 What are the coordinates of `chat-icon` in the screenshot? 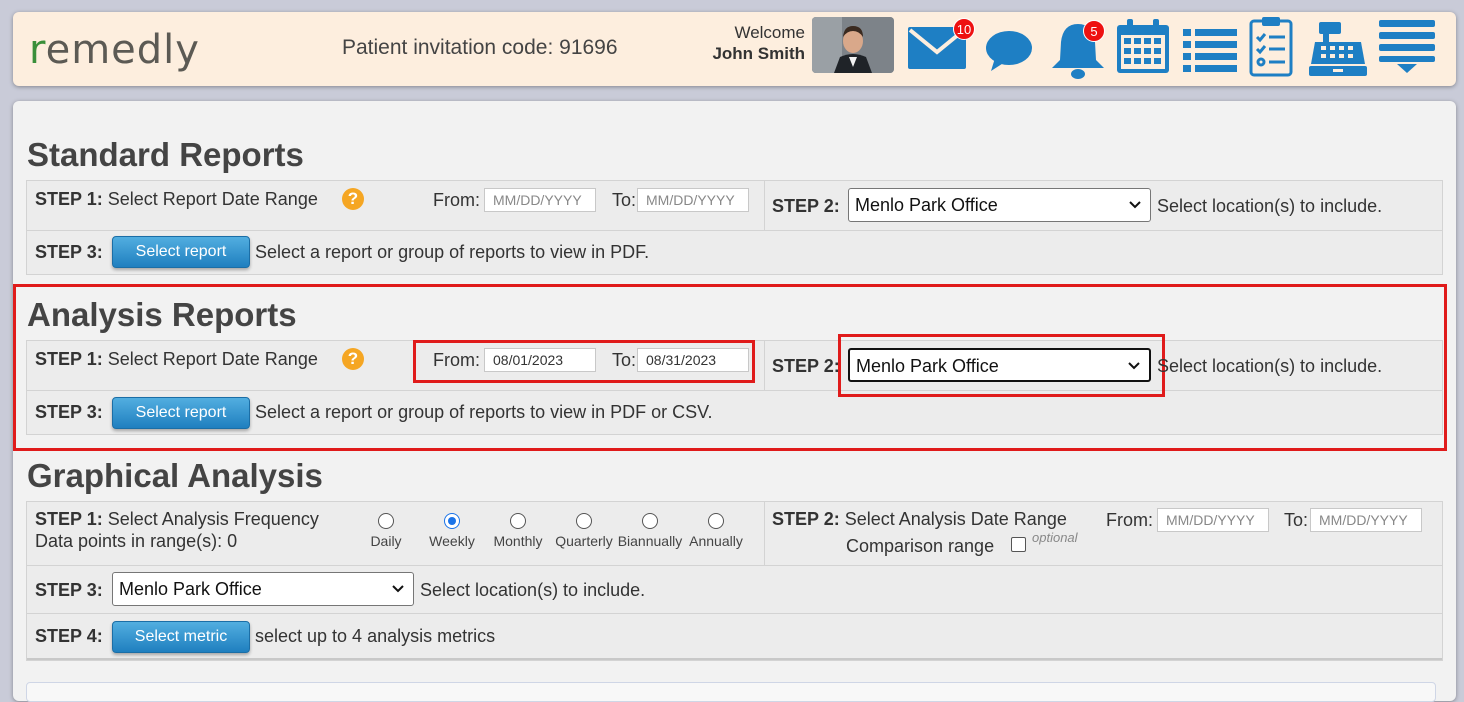 It's located at (1009, 53).